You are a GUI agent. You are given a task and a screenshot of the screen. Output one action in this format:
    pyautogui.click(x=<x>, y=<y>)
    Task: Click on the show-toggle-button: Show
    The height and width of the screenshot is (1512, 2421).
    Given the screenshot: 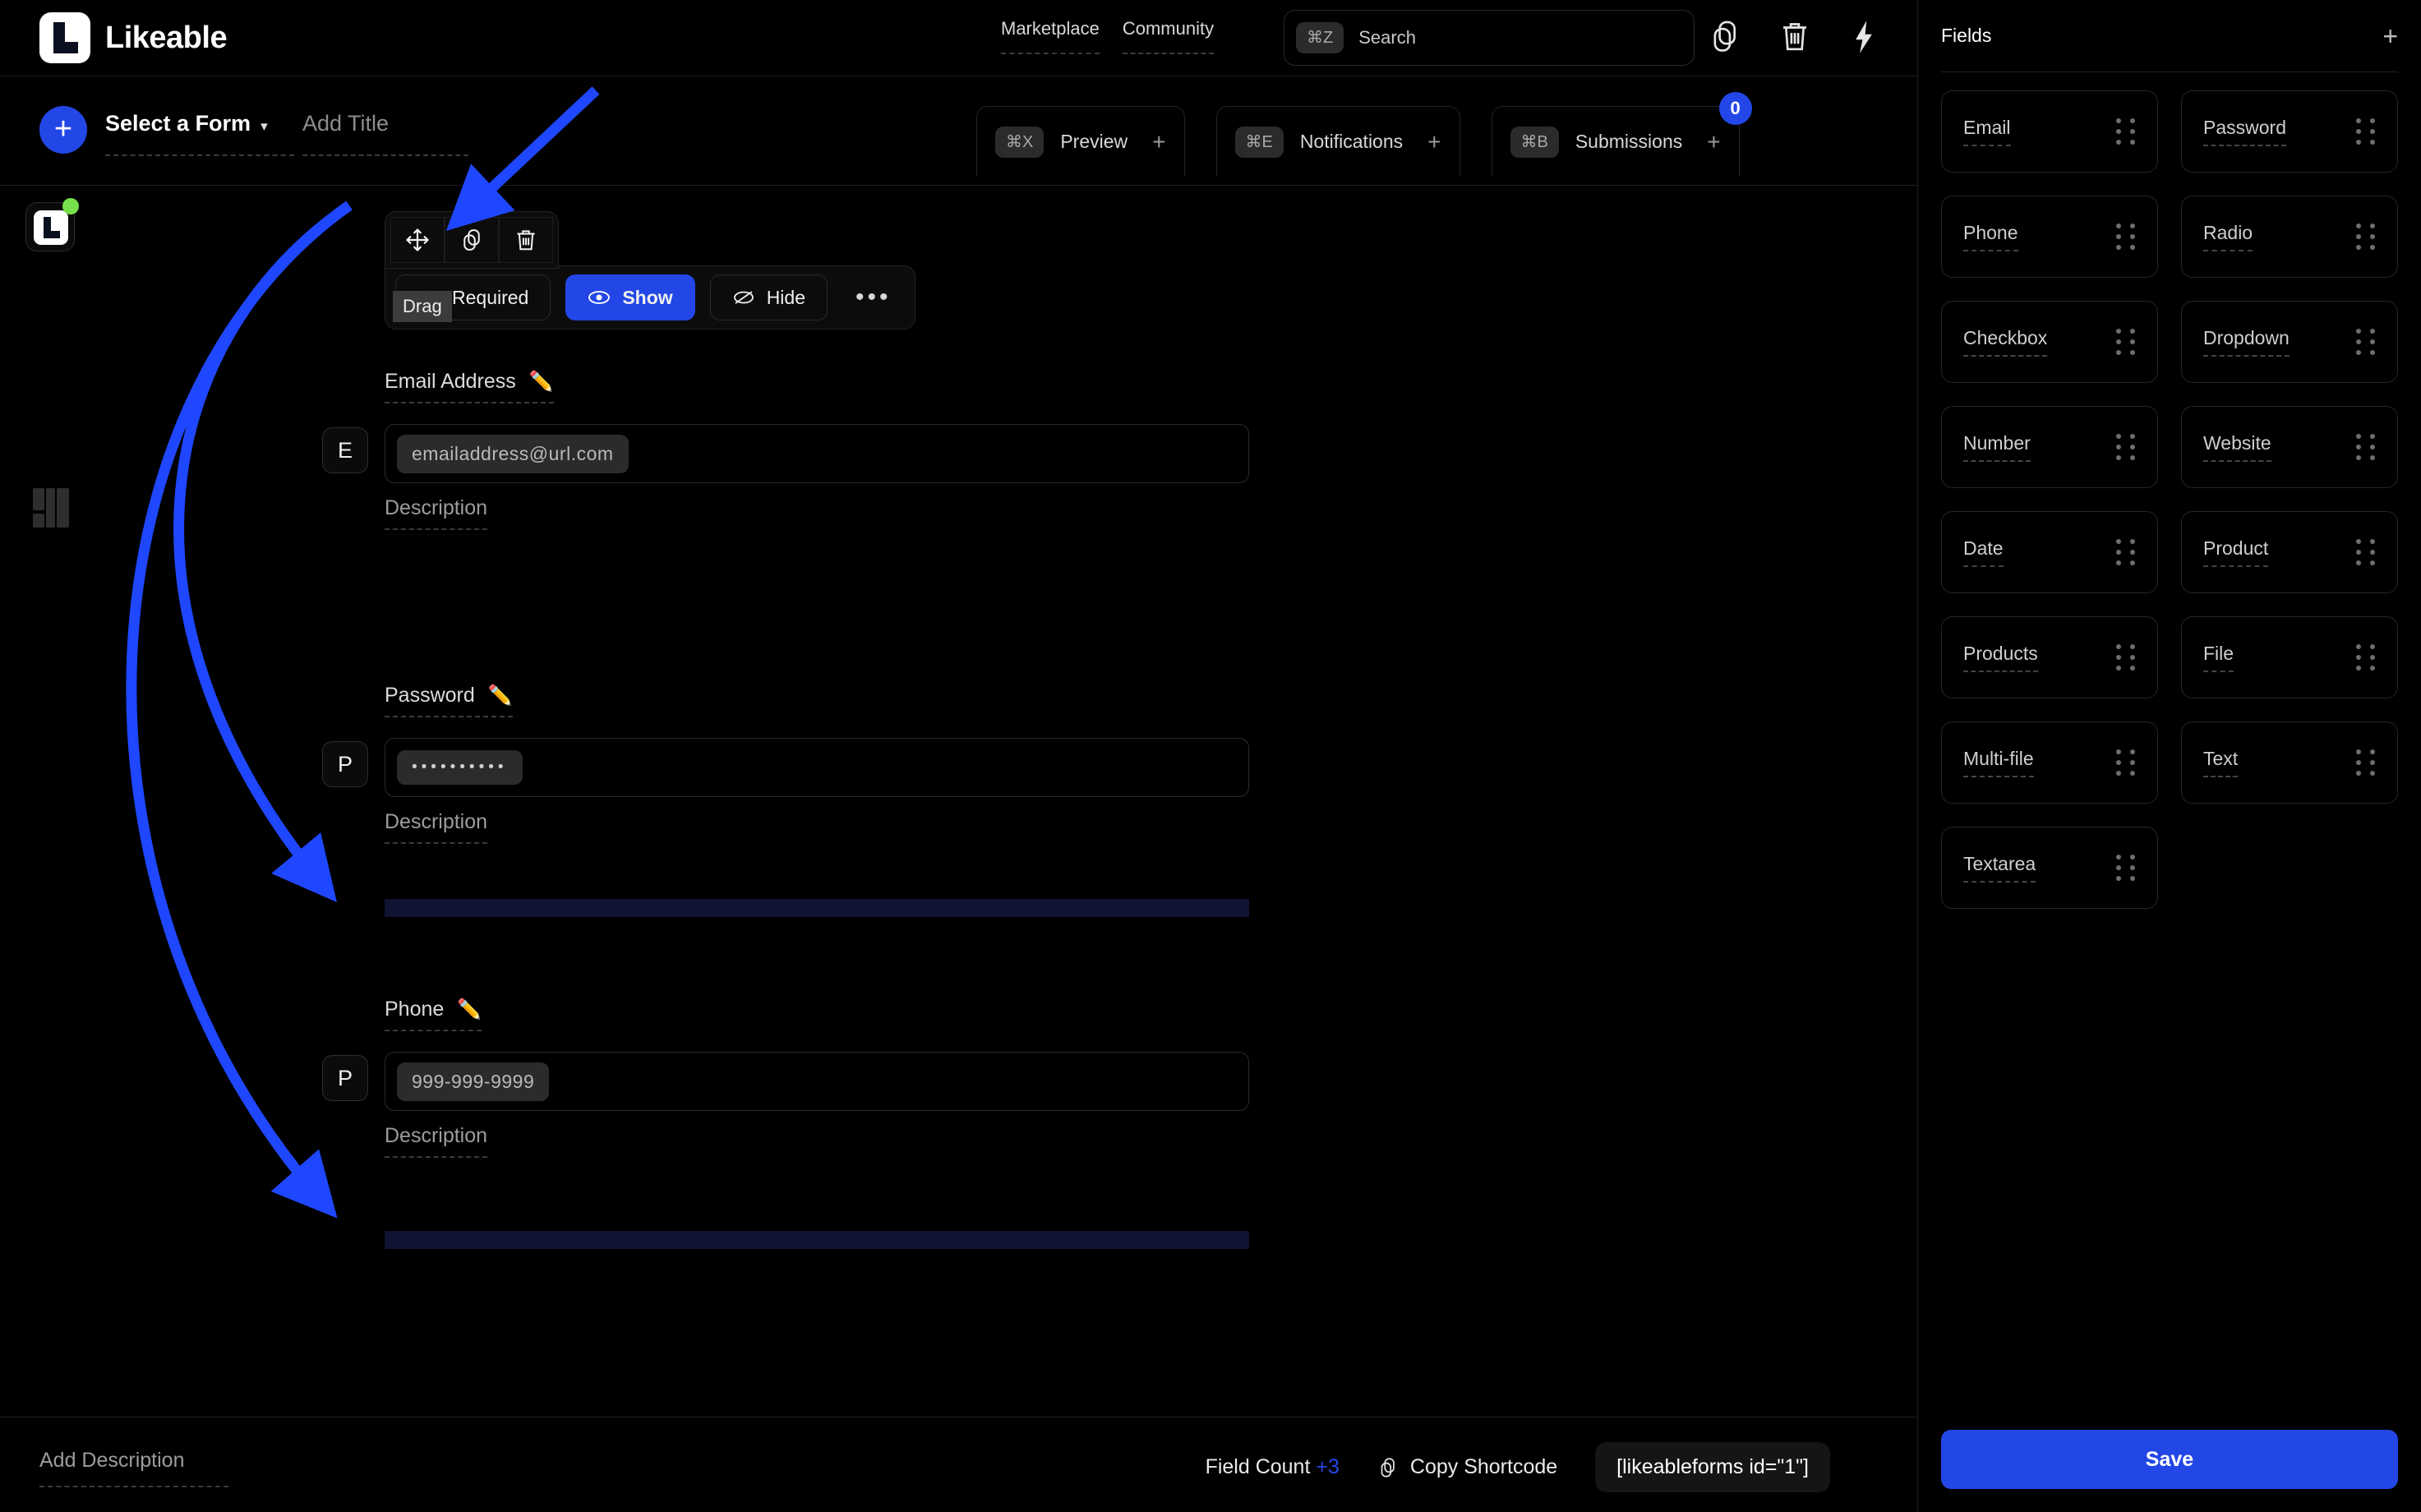 What is the action you would take?
    pyautogui.click(x=630, y=297)
    